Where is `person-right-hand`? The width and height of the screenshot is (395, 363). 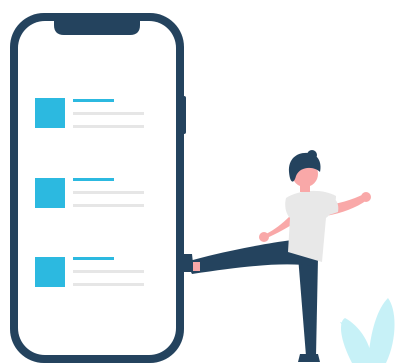 person-right-hand is located at coordinates (366, 197).